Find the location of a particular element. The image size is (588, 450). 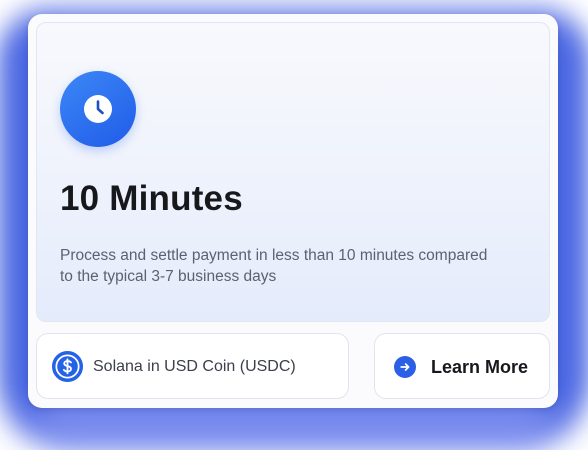

clock-badge is located at coordinates (98, 109).